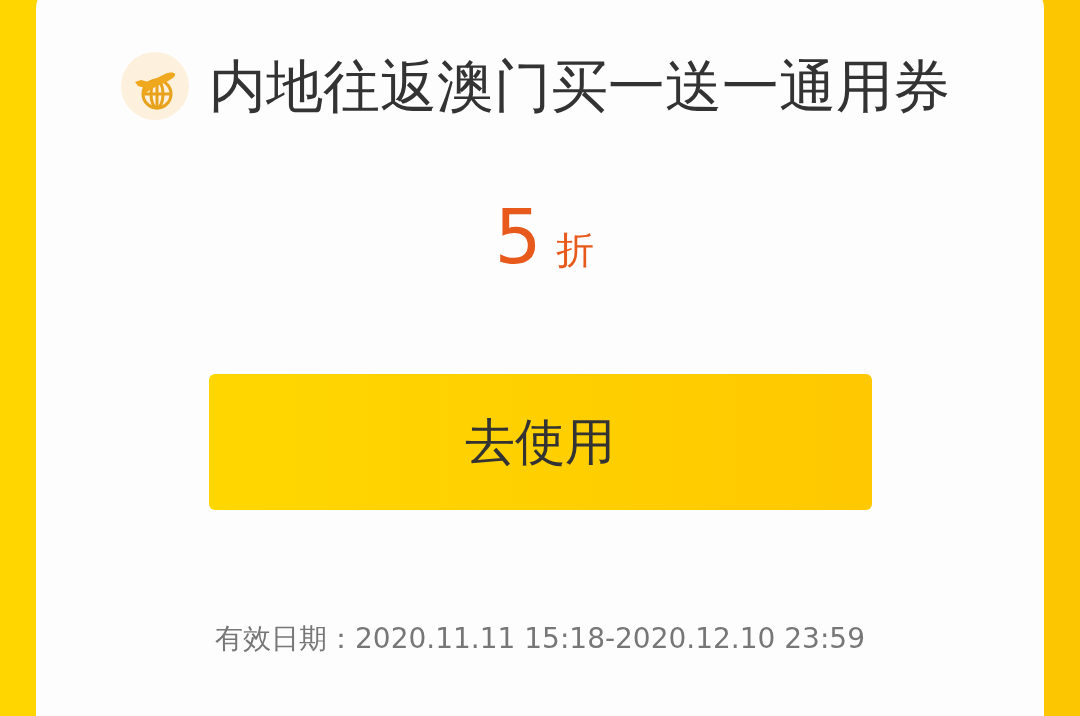  I want to click on discount-unit: 折, so click(574, 250).